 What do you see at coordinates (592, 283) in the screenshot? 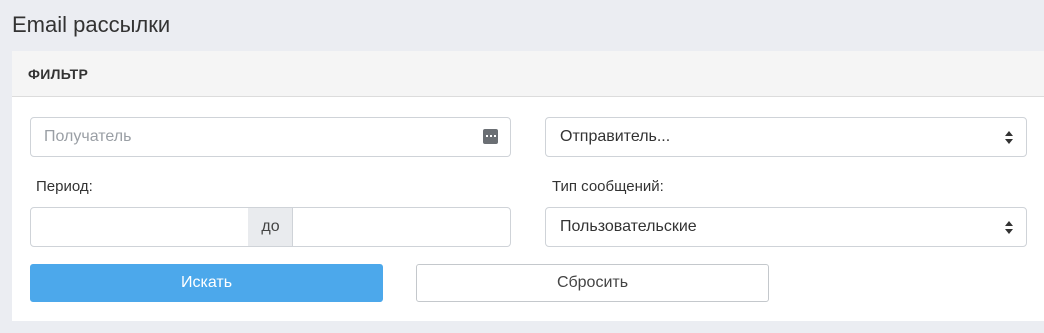
I see `reset-button: Сбросить` at bounding box center [592, 283].